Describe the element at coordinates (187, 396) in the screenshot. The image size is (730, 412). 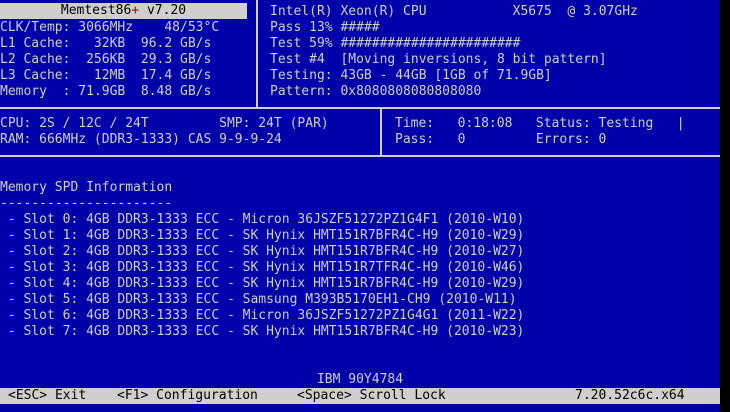
I see `configuration-command: <F1> Configuration` at that location.